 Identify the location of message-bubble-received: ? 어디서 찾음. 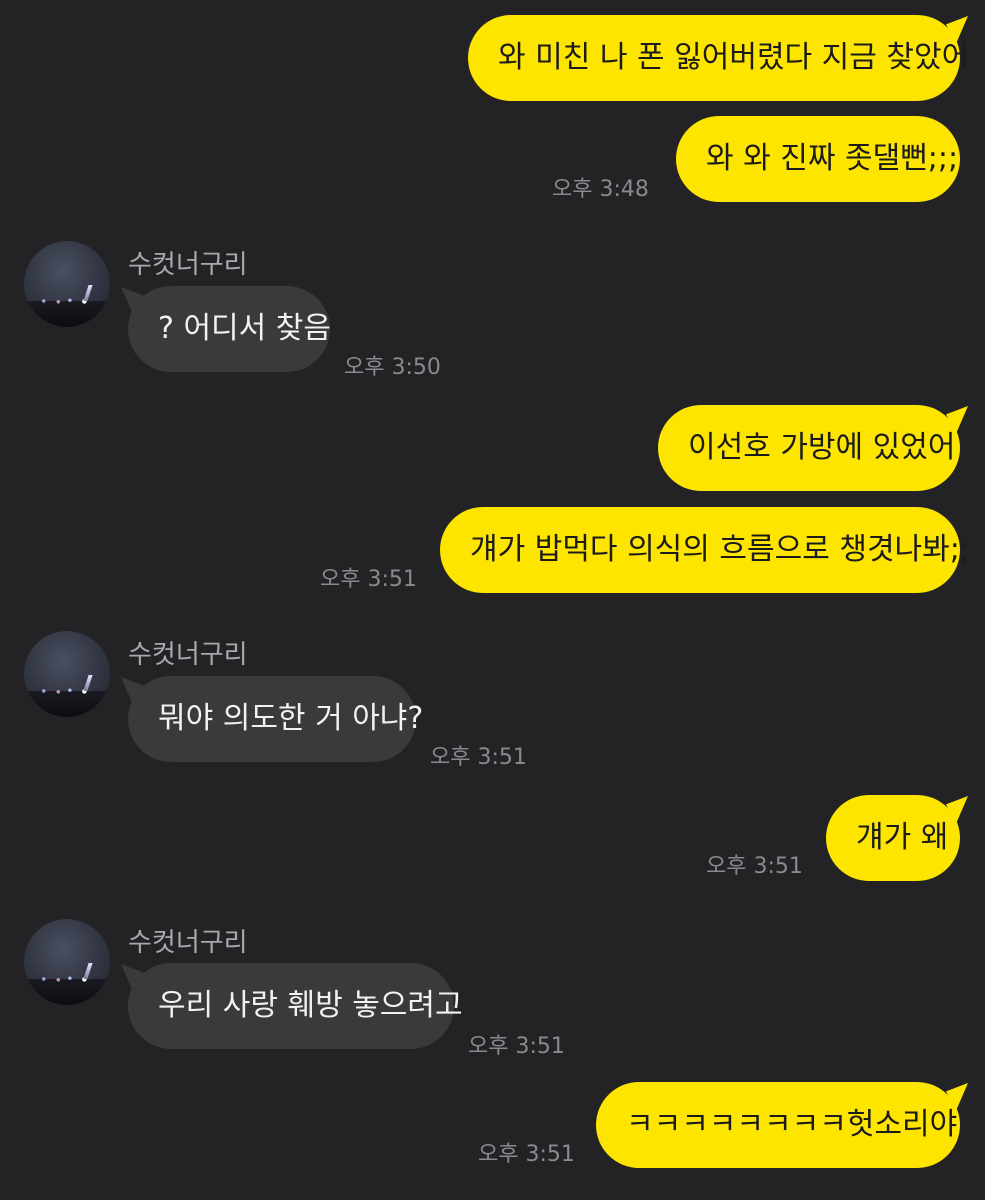
(229, 329).